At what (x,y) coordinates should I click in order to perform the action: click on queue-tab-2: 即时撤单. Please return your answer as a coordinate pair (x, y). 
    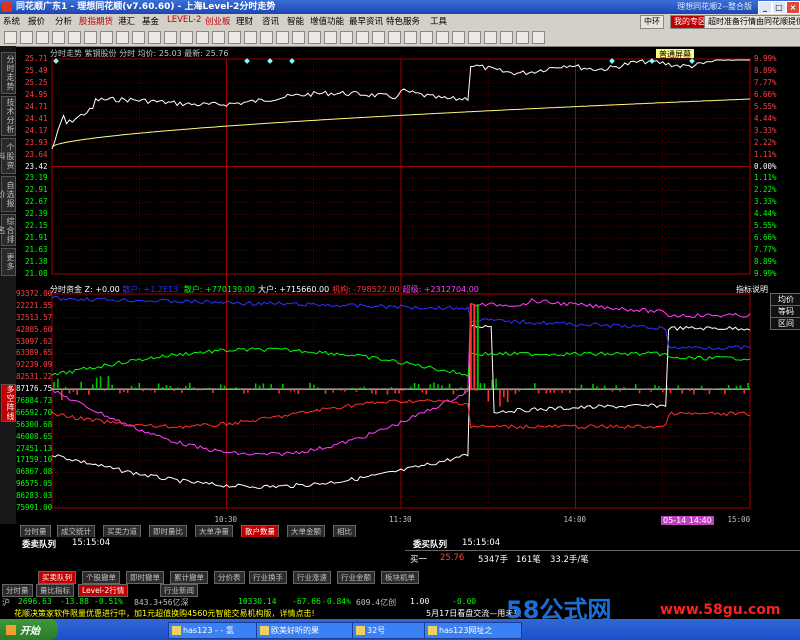
    Looking at the image, I should click on (145, 577).